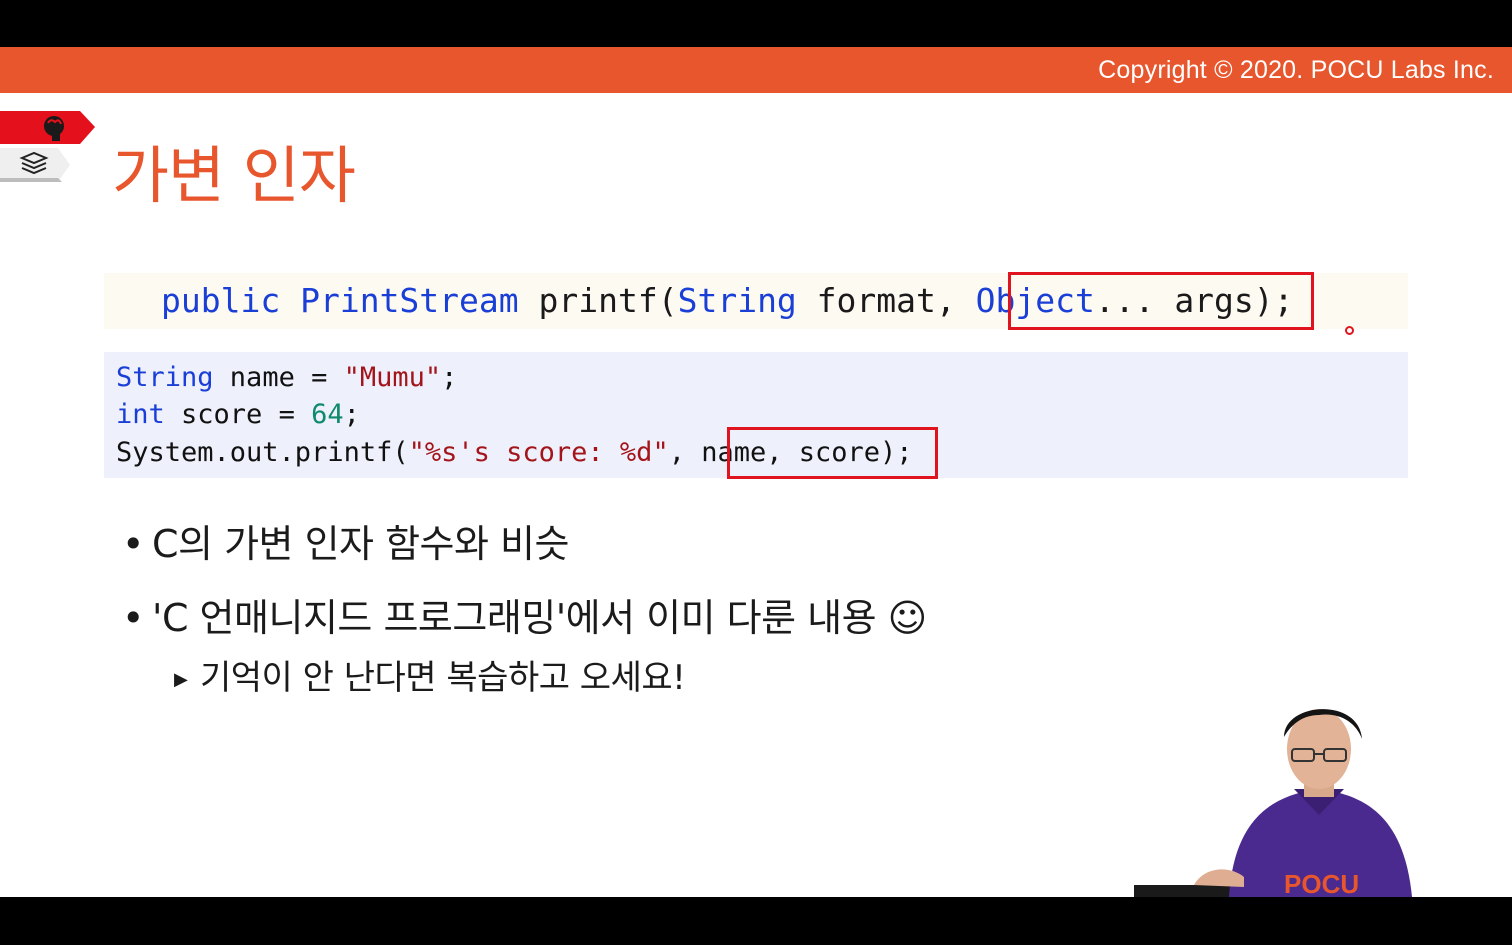  Describe the element at coordinates (392, 377) in the screenshot. I see `code-string: "Mumu"` at that location.